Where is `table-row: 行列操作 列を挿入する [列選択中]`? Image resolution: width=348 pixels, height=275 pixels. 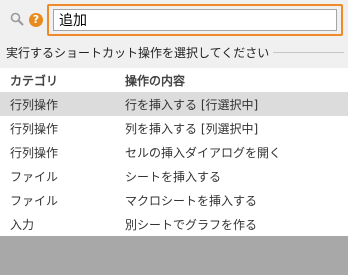
table-row: 行列操作 列を挿入する [列選択中] is located at coordinates (174, 128).